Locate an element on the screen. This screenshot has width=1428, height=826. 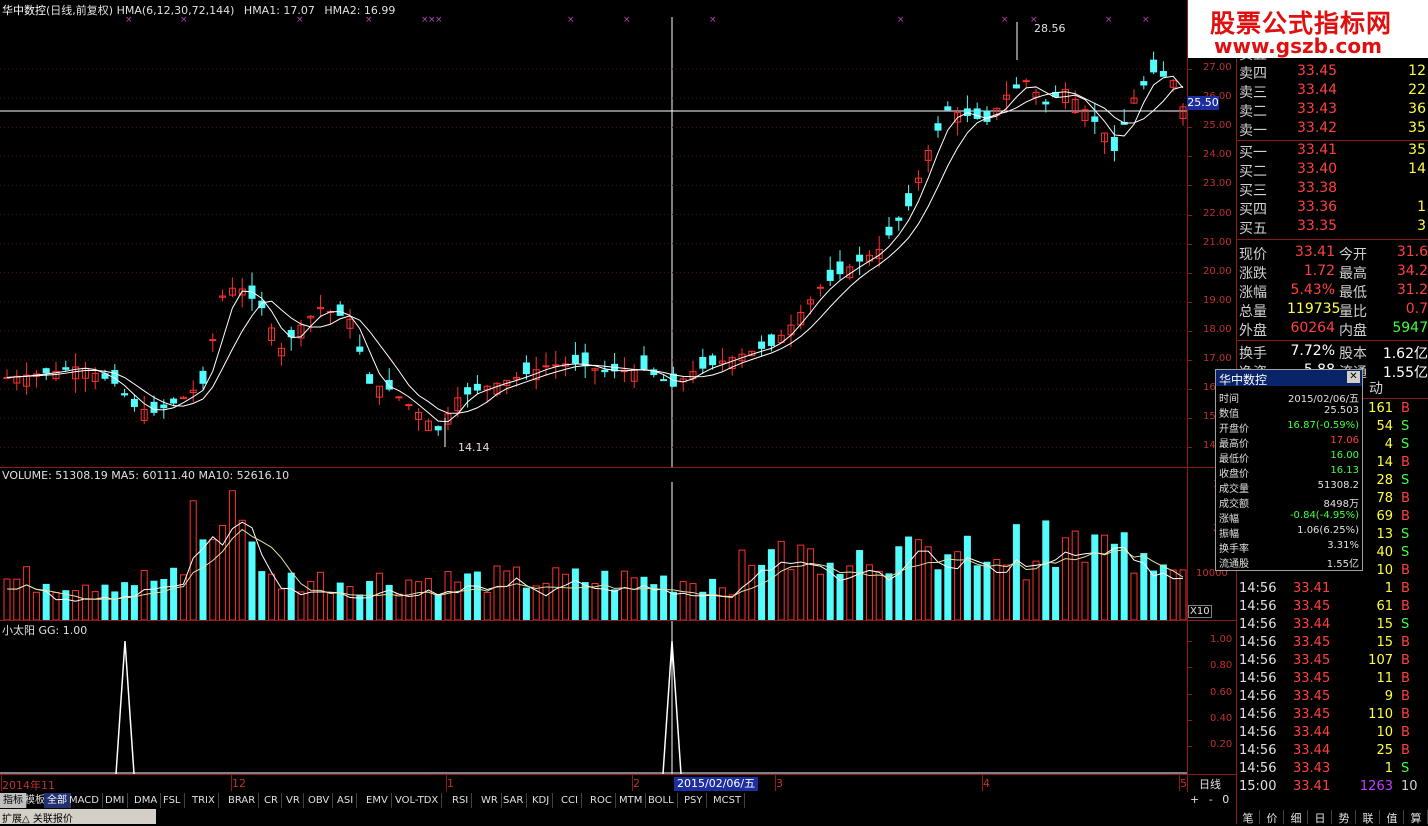
tab-kdj: KDJ is located at coordinates (541, 800).